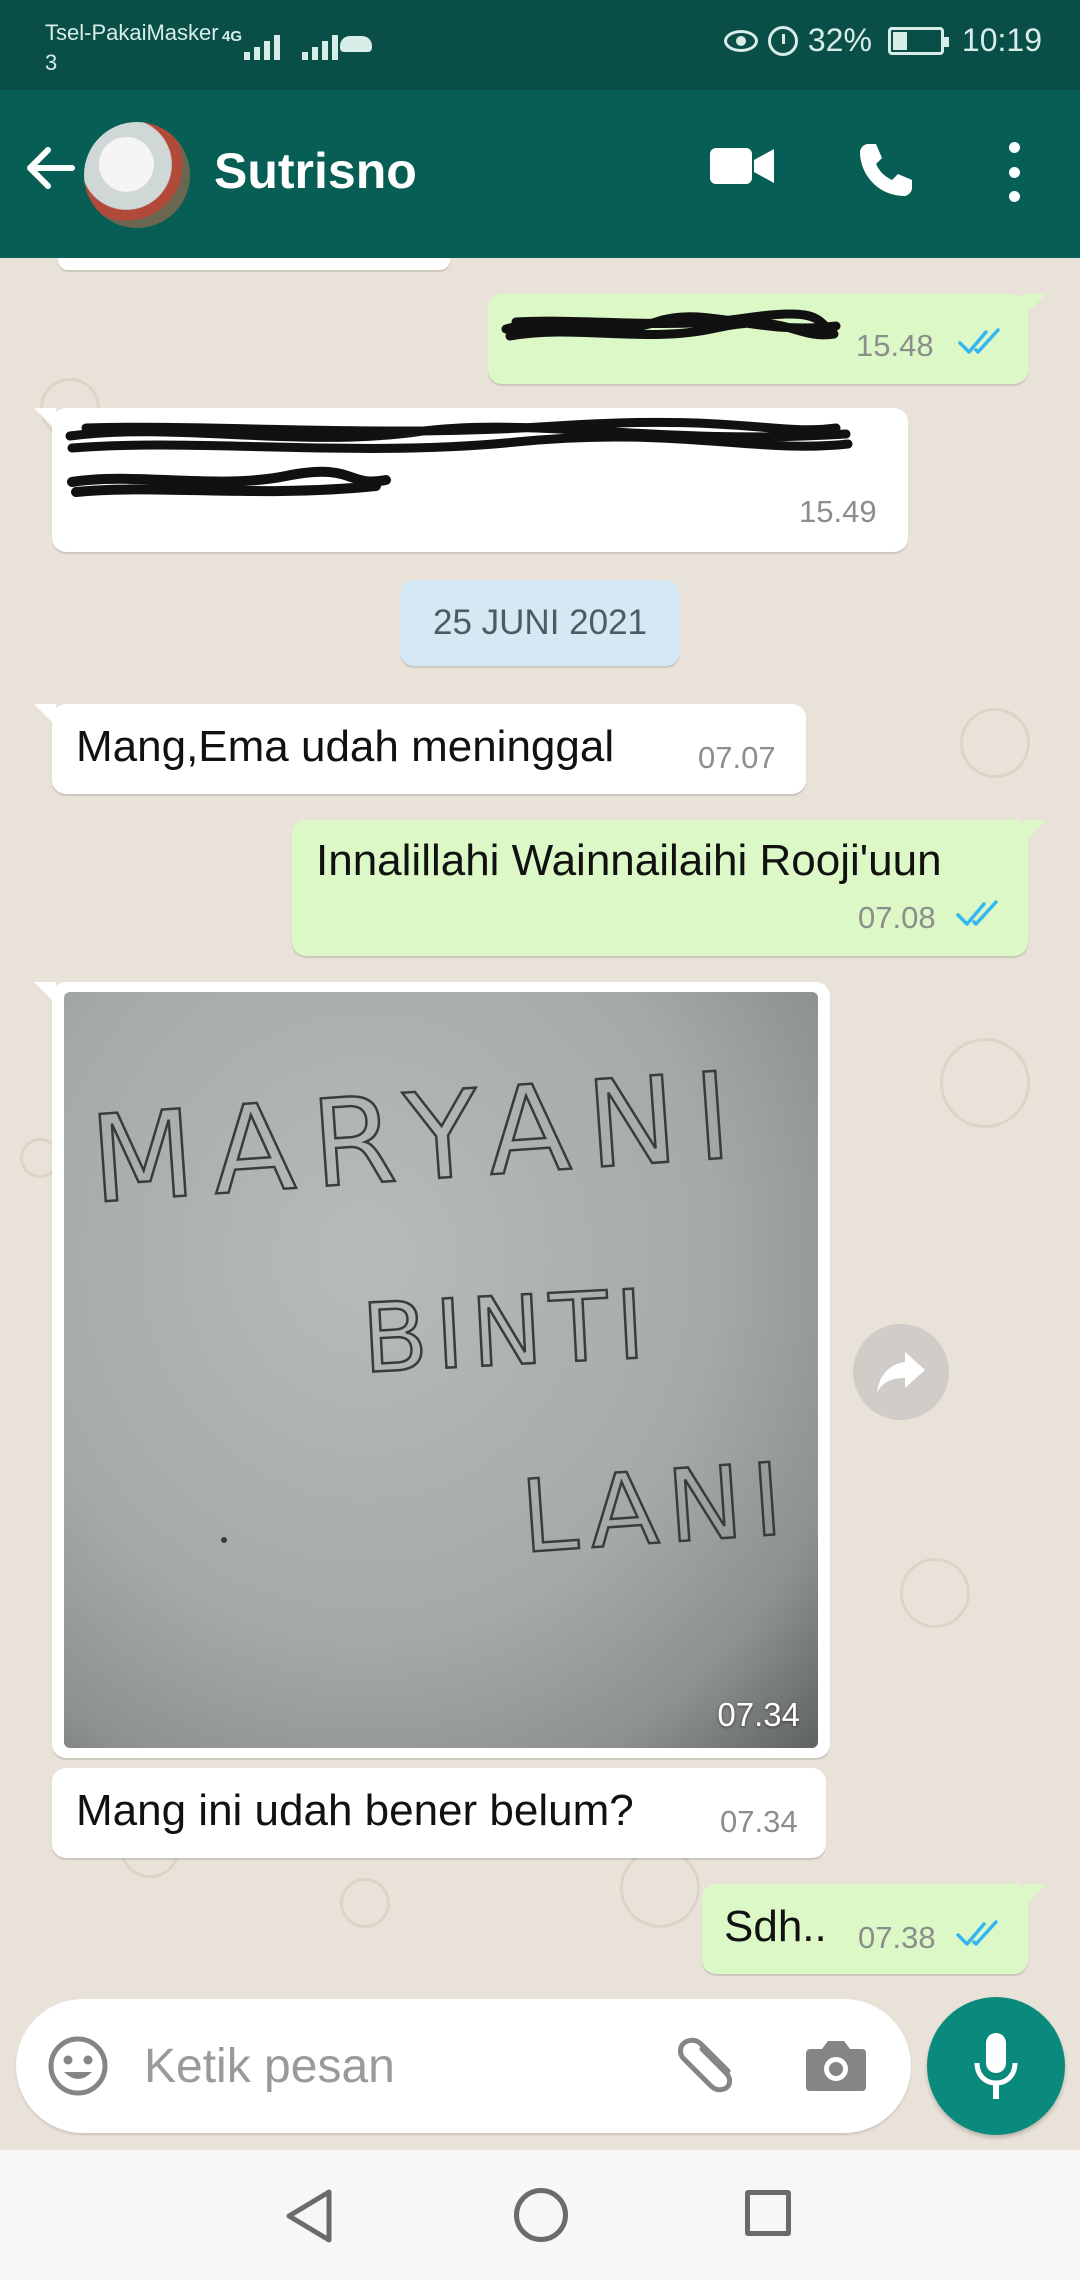 This screenshot has width=1080, height=2280. Describe the element at coordinates (839, 40) in the screenshot. I see `battery-percent: 32%` at that location.